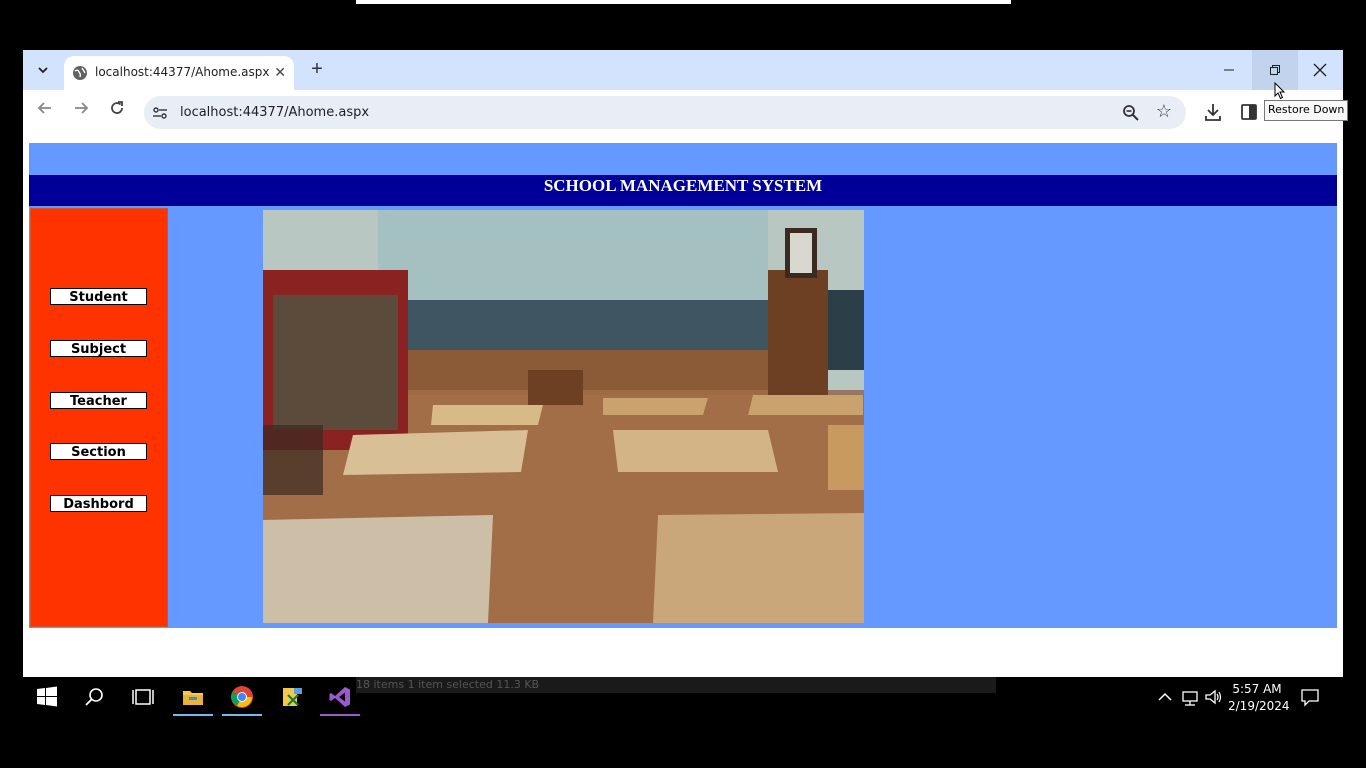 The width and height of the screenshot is (1366, 768). What do you see at coordinates (117, 107) in the screenshot?
I see `reload-icon` at bounding box center [117, 107].